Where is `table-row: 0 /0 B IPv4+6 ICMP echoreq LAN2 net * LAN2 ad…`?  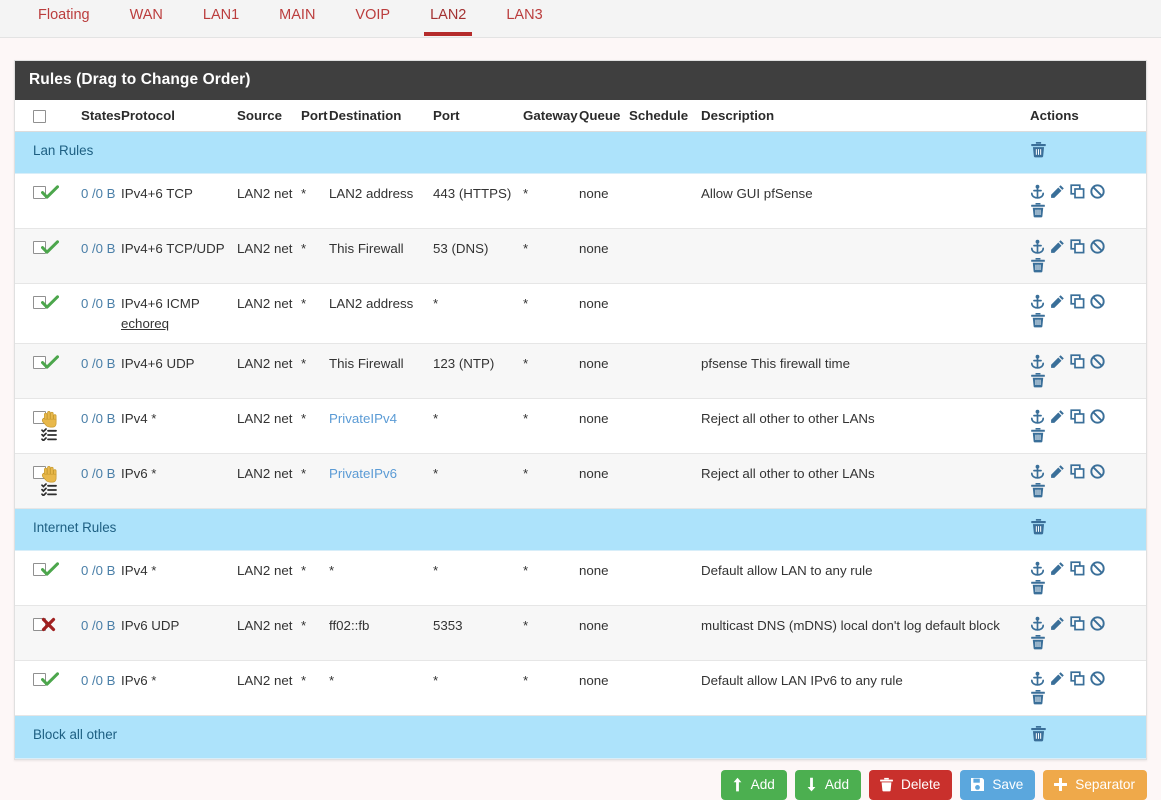
table-row: 0 /0 B IPv4+6 ICMP echoreq LAN2 net * LAN2 ad… is located at coordinates (580, 313).